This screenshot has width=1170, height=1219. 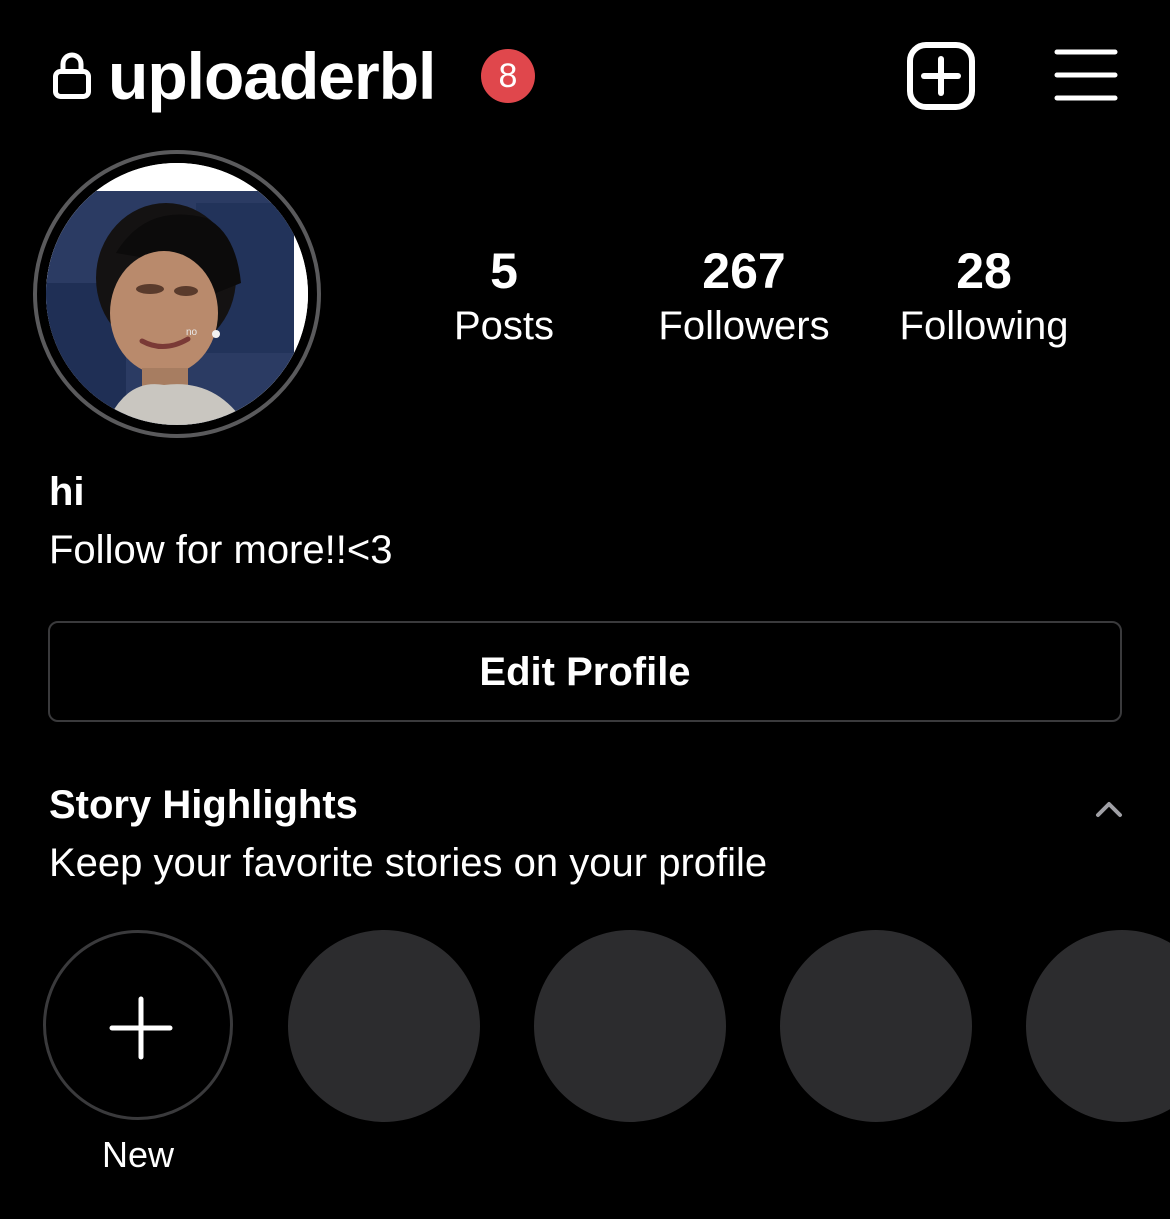 I want to click on notification-badge: 8, so click(x=508, y=76).